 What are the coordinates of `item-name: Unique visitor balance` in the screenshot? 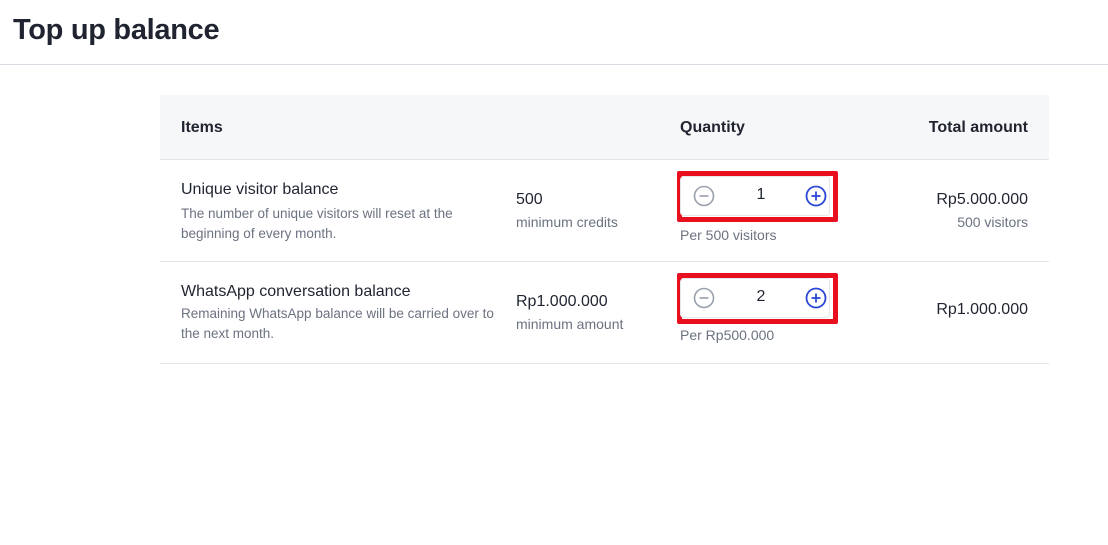 It's located at (260, 189).